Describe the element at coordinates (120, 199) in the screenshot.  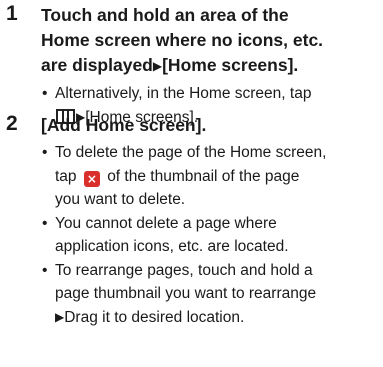
I see `bullet-text: you want to delete.` at that location.